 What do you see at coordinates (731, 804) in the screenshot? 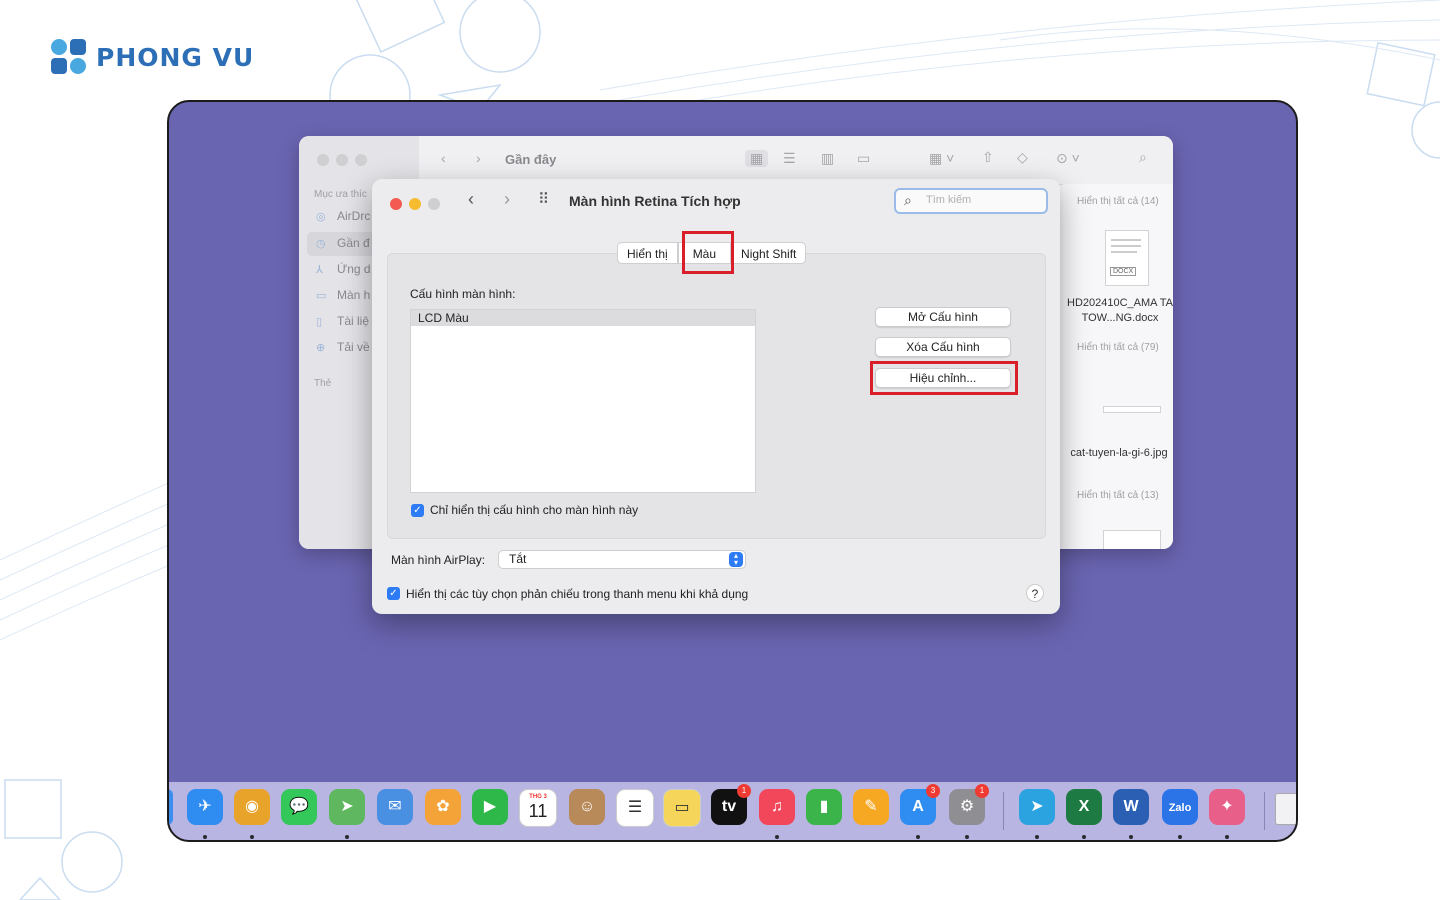
I see `apple-tv-dock-icon: tv 1` at bounding box center [731, 804].